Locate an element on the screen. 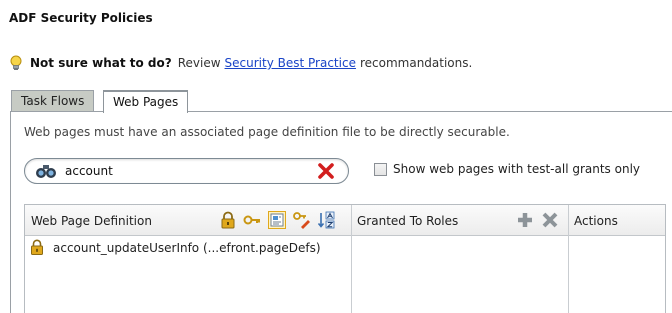 Image resolution: width=672 pixels, height=313 pixels. search-field is located at coordinates (186, 171).